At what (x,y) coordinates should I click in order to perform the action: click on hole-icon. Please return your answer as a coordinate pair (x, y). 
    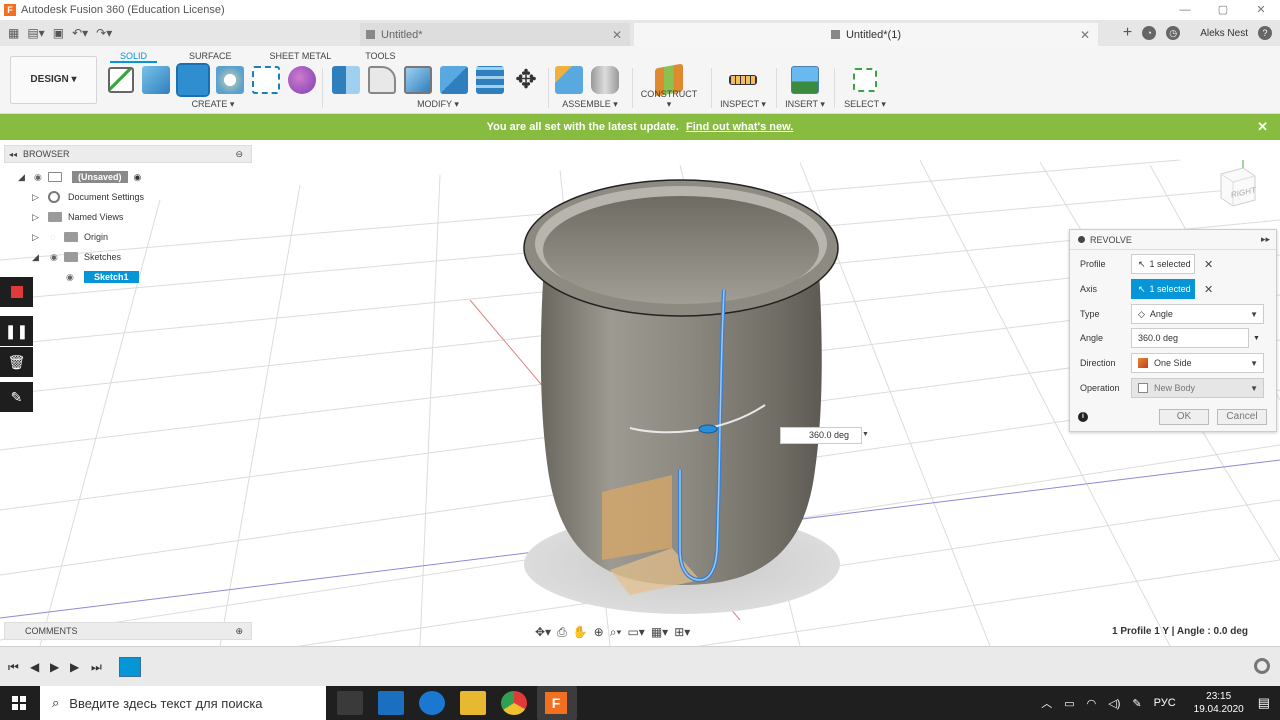
    Looking at the image, I should click on (230, 80).